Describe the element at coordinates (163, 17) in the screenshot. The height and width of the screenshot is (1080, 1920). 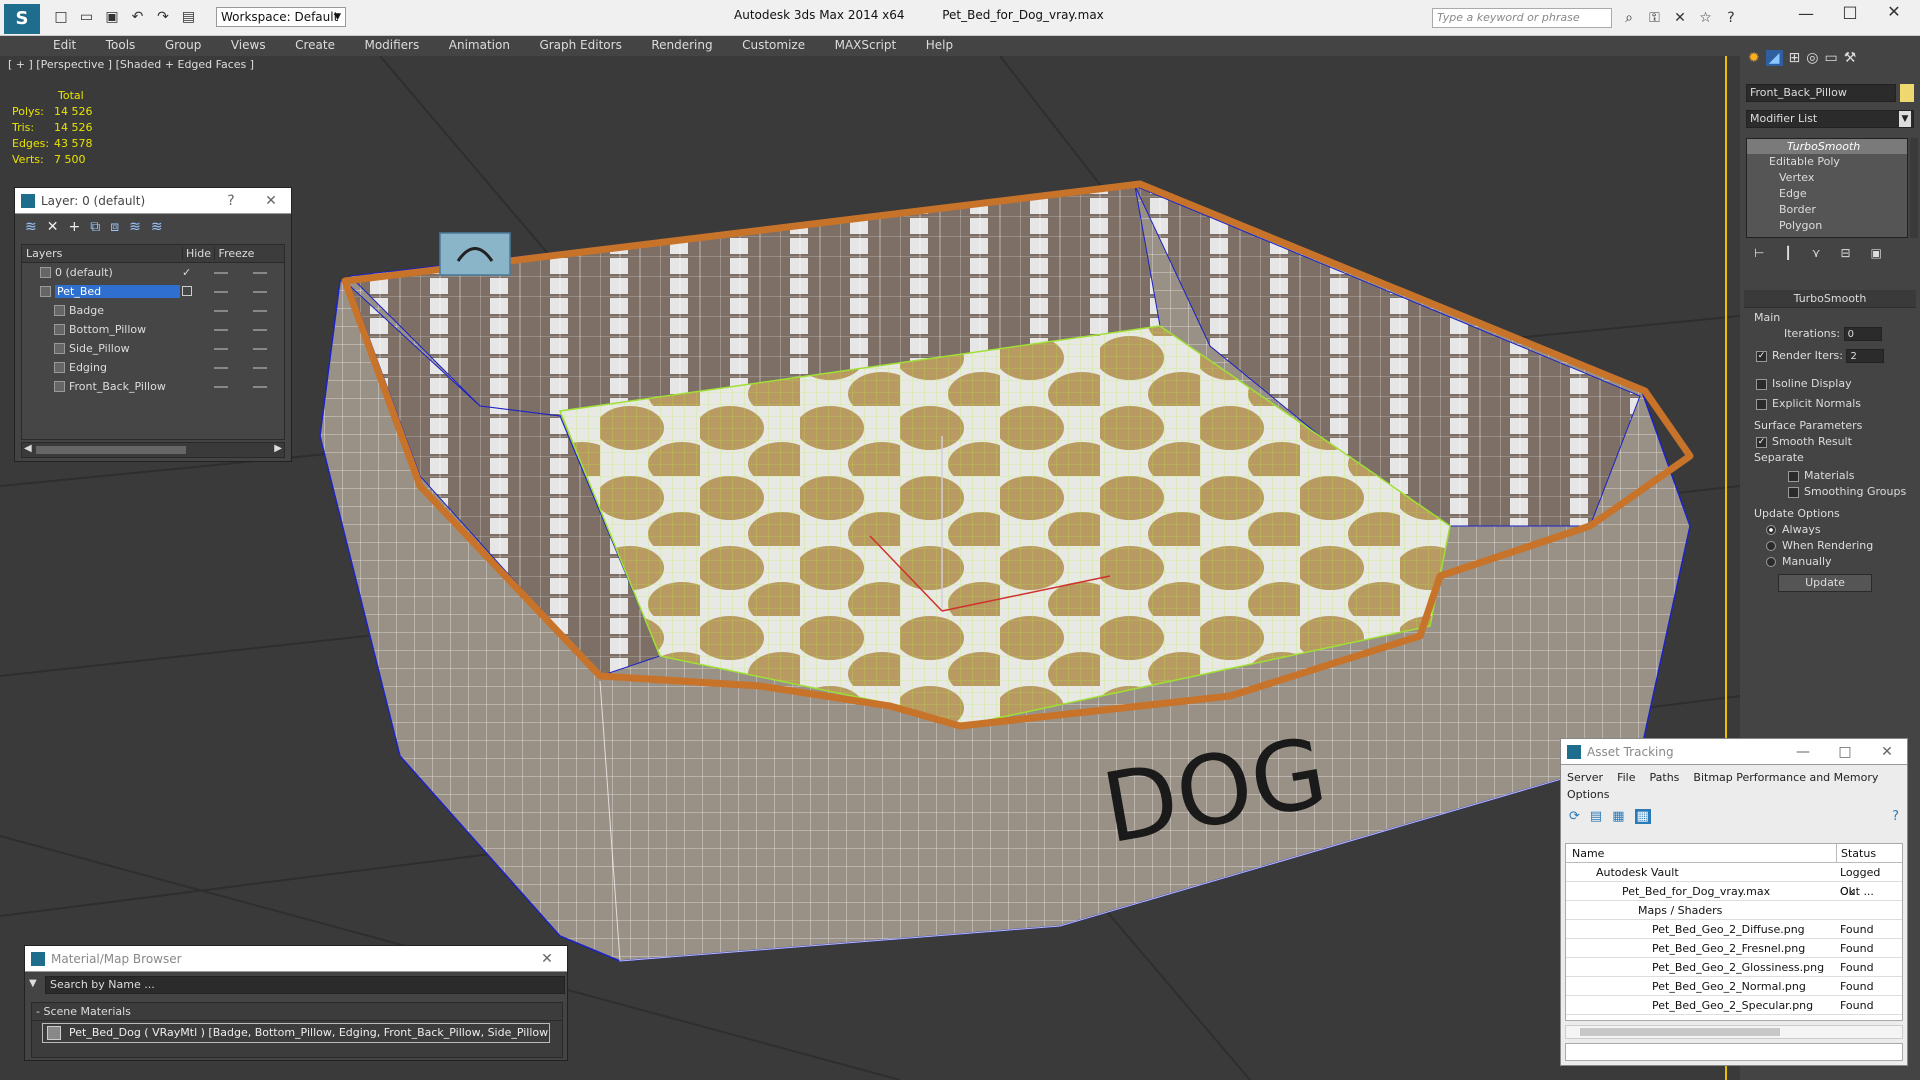
I see `redo-icon: ↷` at that location.